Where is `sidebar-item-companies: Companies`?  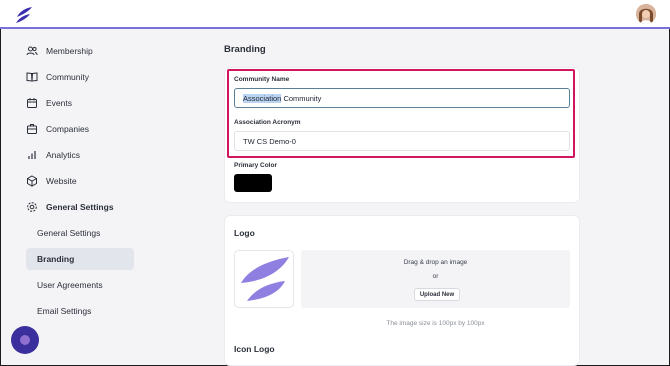
sidebar-item-companies: Companies is located at coordinates (57, 129).